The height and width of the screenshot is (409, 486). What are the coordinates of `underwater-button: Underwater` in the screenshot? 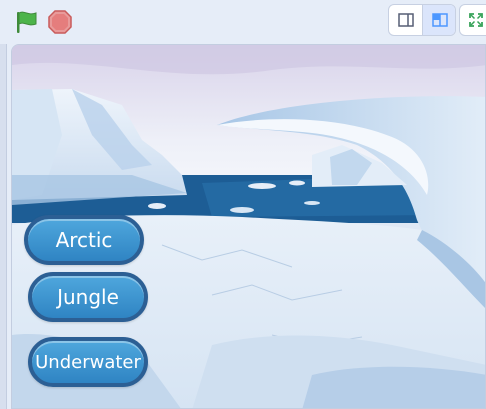 It's located at (88, 362).